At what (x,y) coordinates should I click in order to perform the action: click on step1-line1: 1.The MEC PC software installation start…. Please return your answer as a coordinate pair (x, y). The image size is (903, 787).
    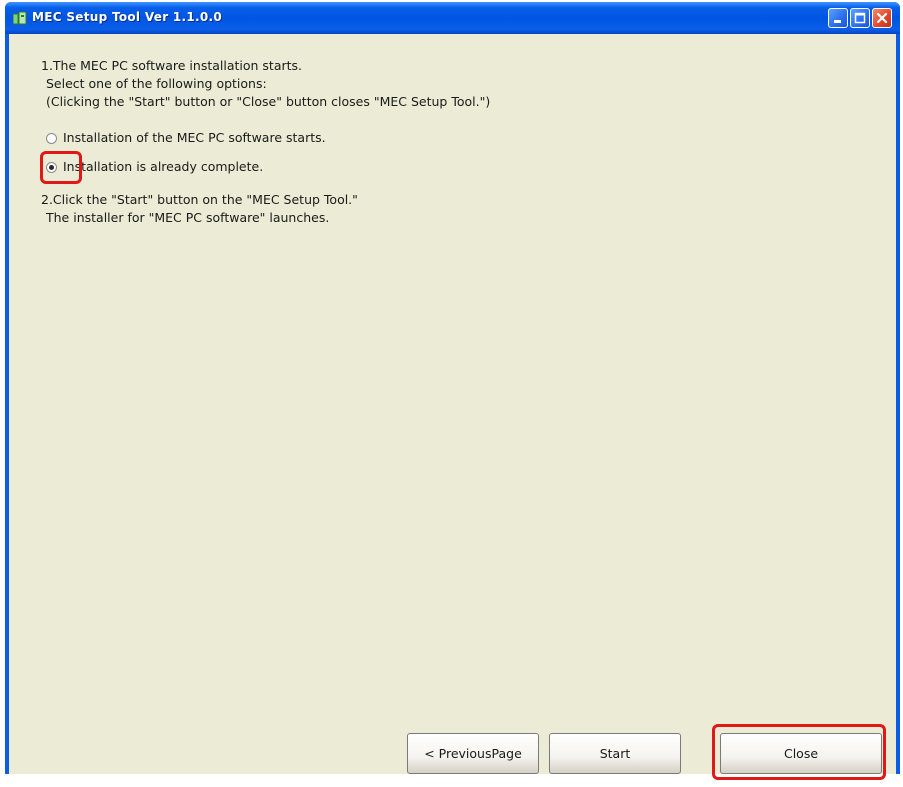
    Looking at the image, I should click on (172, 65).